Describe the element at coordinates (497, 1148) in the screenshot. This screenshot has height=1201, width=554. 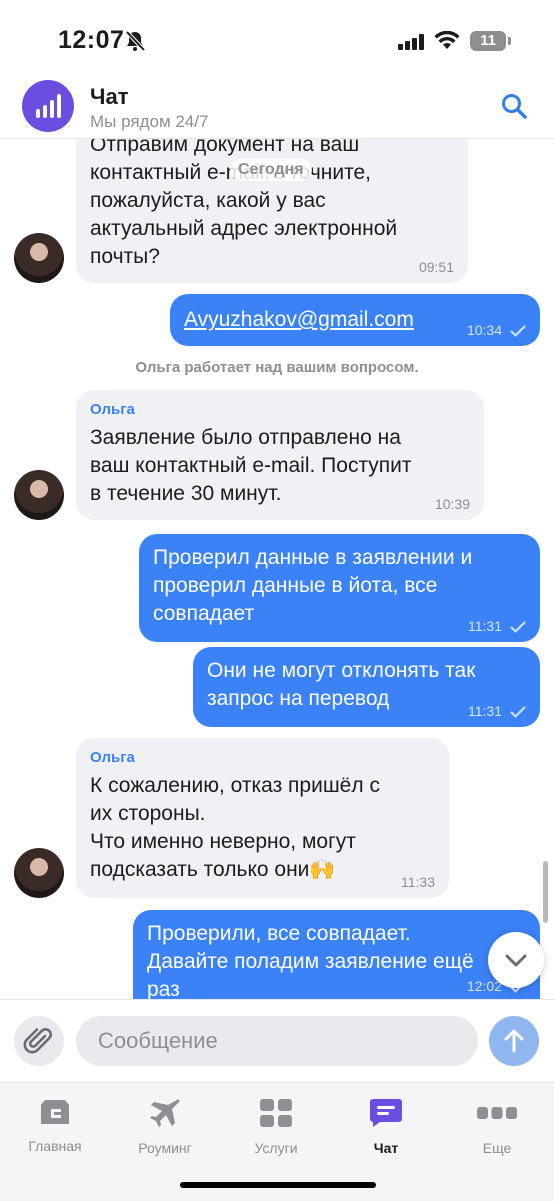
I see `tab-label: Еще` at that location.